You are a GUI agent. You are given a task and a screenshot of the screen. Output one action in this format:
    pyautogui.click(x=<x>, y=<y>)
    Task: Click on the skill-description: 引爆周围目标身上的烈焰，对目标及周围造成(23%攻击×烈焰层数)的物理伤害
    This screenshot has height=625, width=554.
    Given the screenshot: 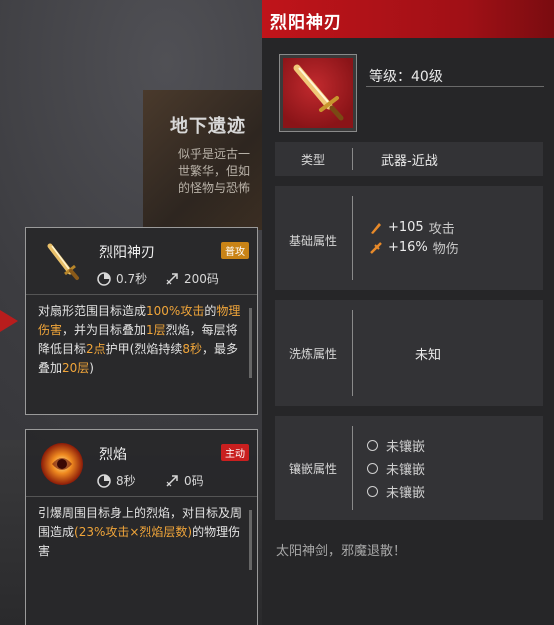 What is the action you would take?
    pyautogui.click(x=143, y=532)
    